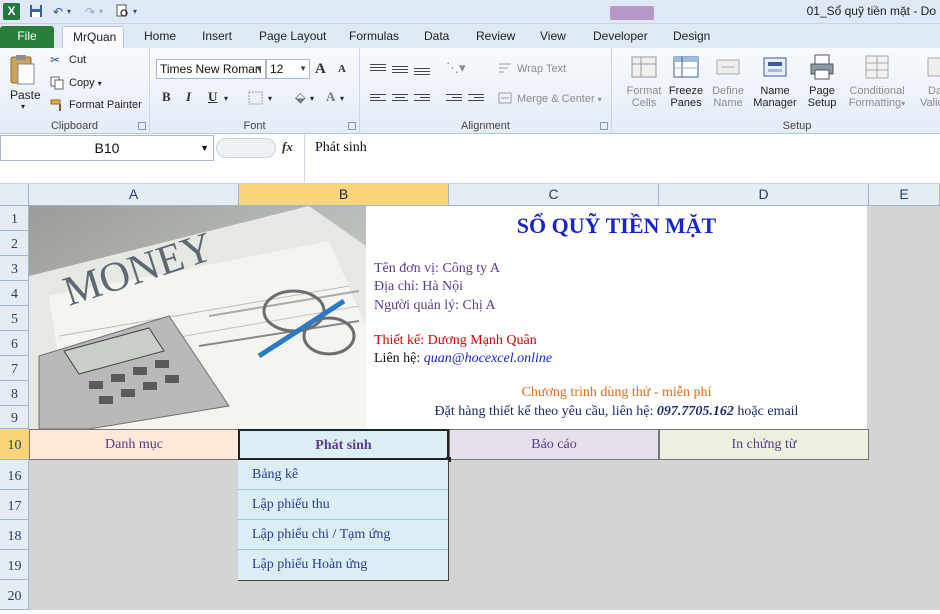 Image resolution: width=940 pixels, height=614 pixels. What do you see at coordinates (686, 80) in the screenshot?
I see `freeze-panes-button: Freeze Panes` at bounding box center [686, 80].